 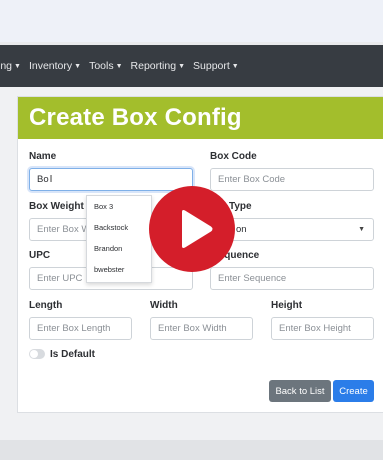 What do you see at coordinates (300, 391) in the screenshot?
I see `back-to-list-button: Back to List` at bounding box center [300, 391].